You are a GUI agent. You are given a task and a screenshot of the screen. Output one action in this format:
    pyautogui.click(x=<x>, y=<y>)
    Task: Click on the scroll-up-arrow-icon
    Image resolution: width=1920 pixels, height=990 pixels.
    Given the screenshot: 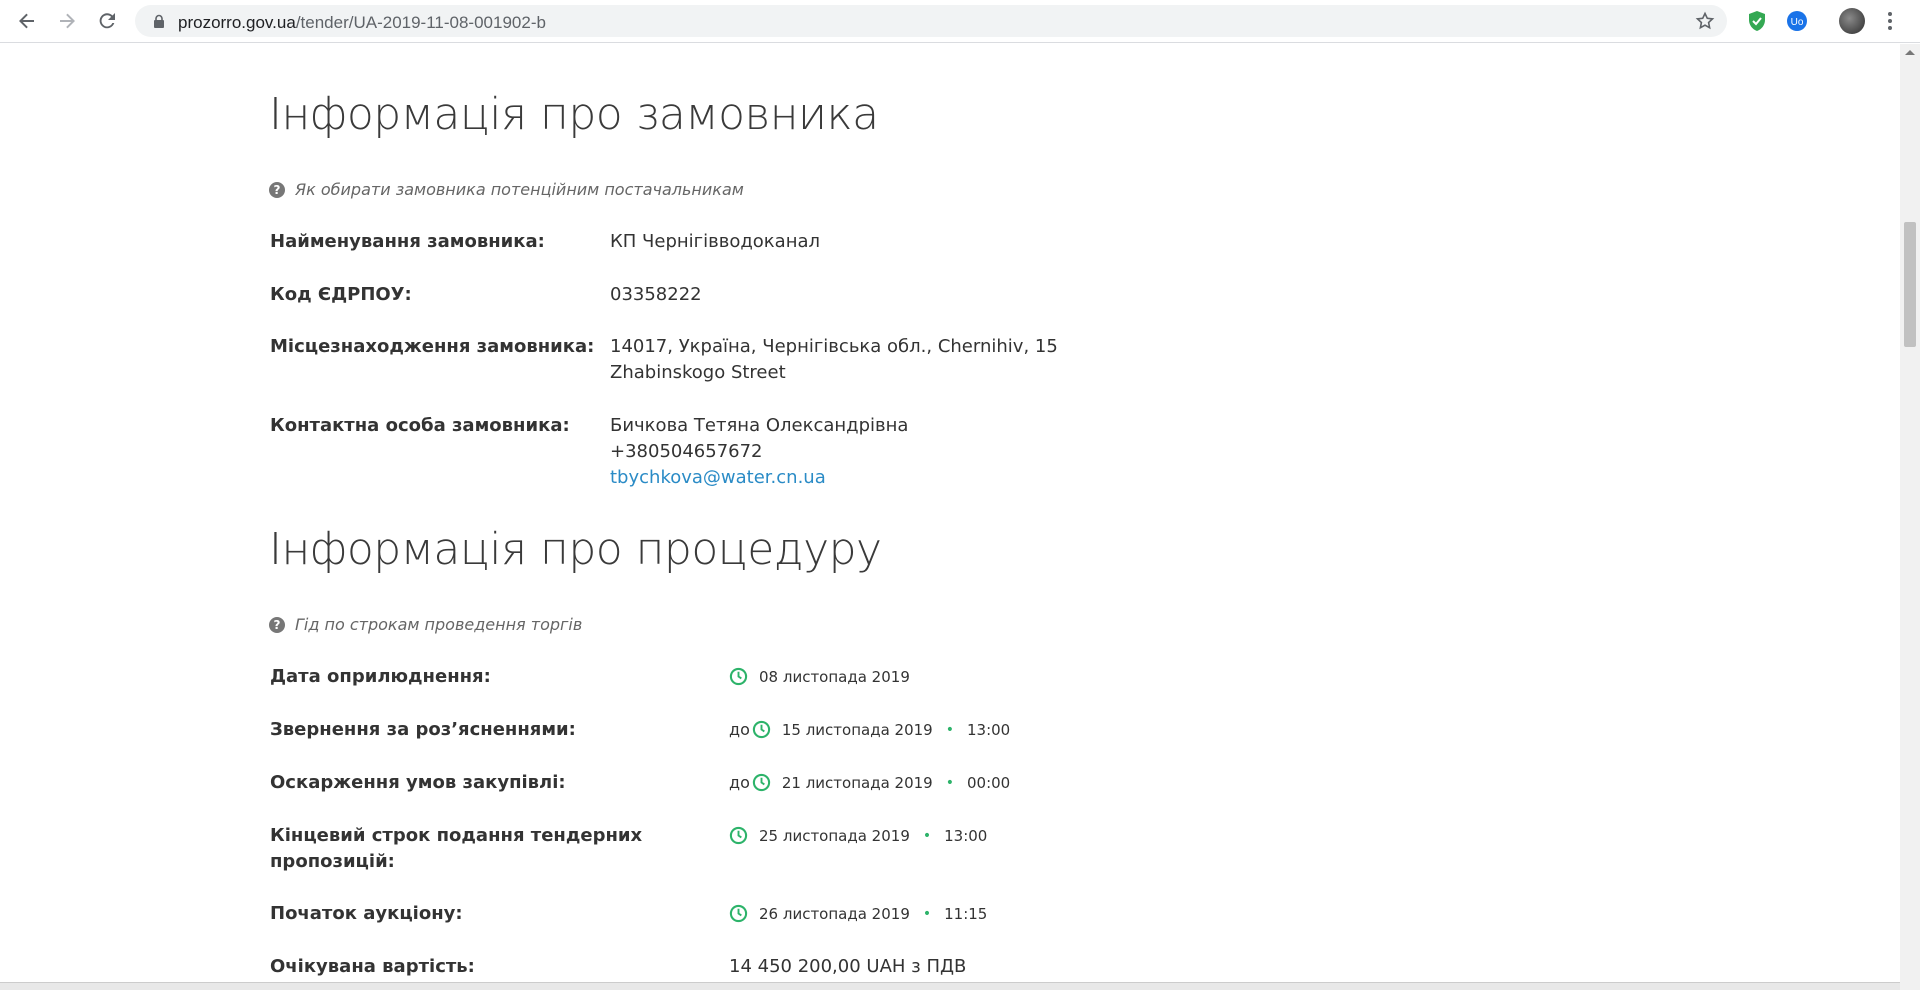 What is the action you would take?
    pyautogui.click(x=1910, y=52)
    